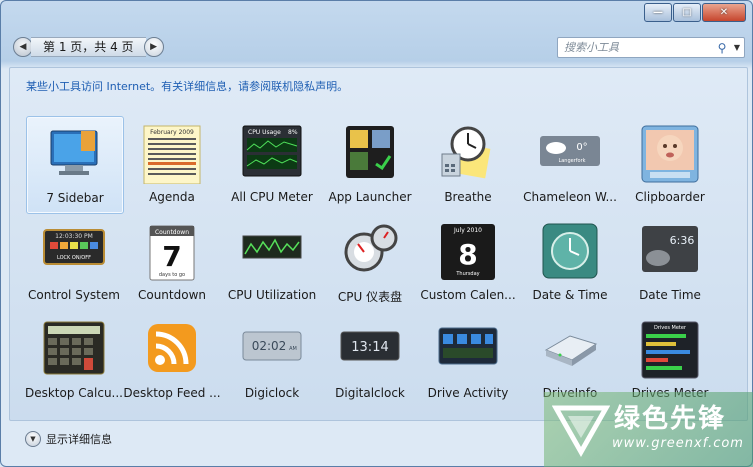 Image resolution: width=753 pixels, height=467 pixels. What do you see at coordinates (737, 47) in the screenshot?
I see `search-dropdown-icon: ▼` at bounding box center [737, 47].